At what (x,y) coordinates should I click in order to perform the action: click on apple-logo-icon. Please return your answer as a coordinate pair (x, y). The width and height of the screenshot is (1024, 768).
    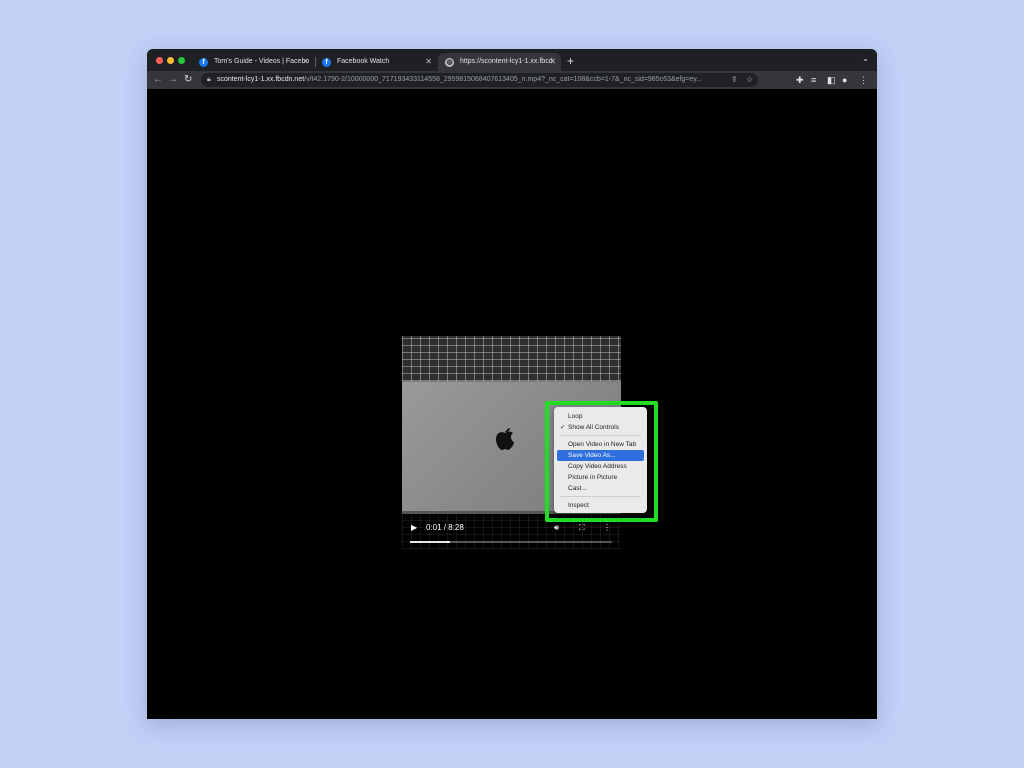
    Looking at the image, I should click on (505, 439).